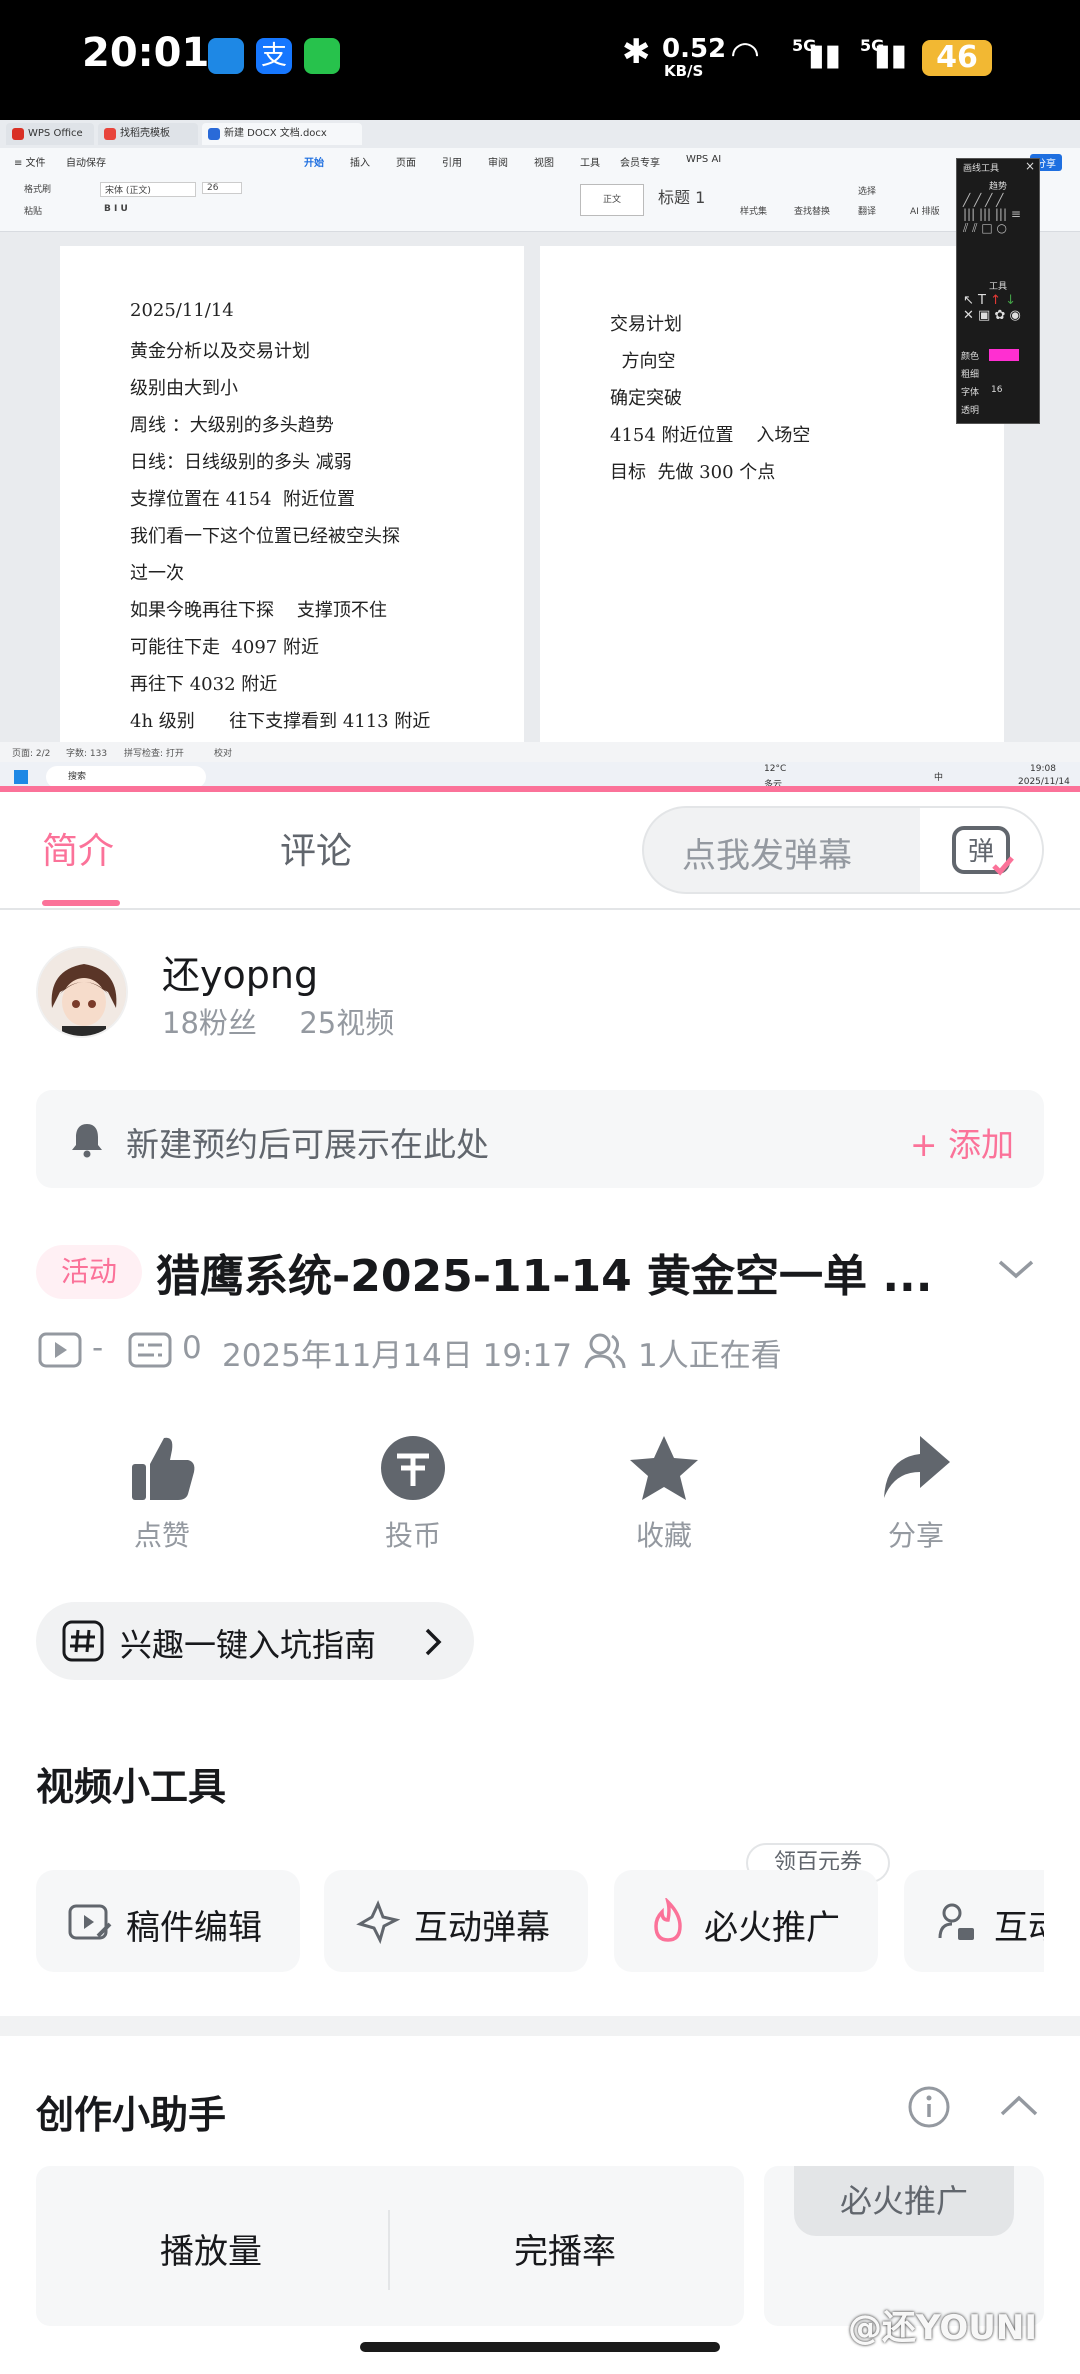  What do you see at coordinates (131, 1787) in the screenshot?
I see `video-tools-title: 视频小工具` at bounding box center [131, 1787].